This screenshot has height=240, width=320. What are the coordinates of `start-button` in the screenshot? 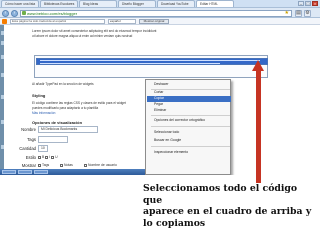 It's located at (9, 172).